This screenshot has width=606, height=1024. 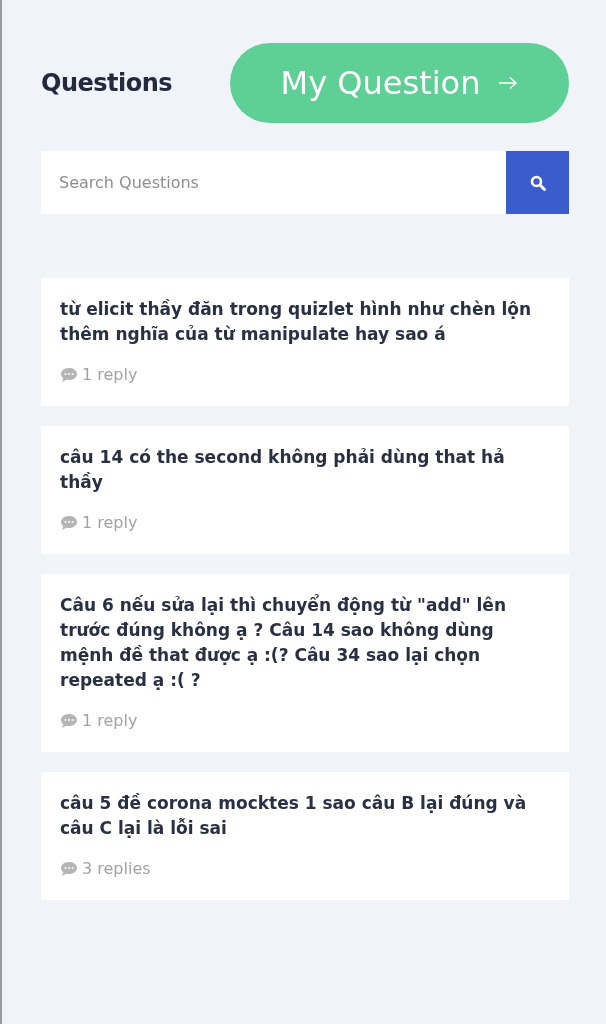 I want to click on question-card: câu 5 đề corona mocktes 1 sao câu B lại đúng và câu C lại là lỗi sai 3 replies, so click(x=305, y=836).